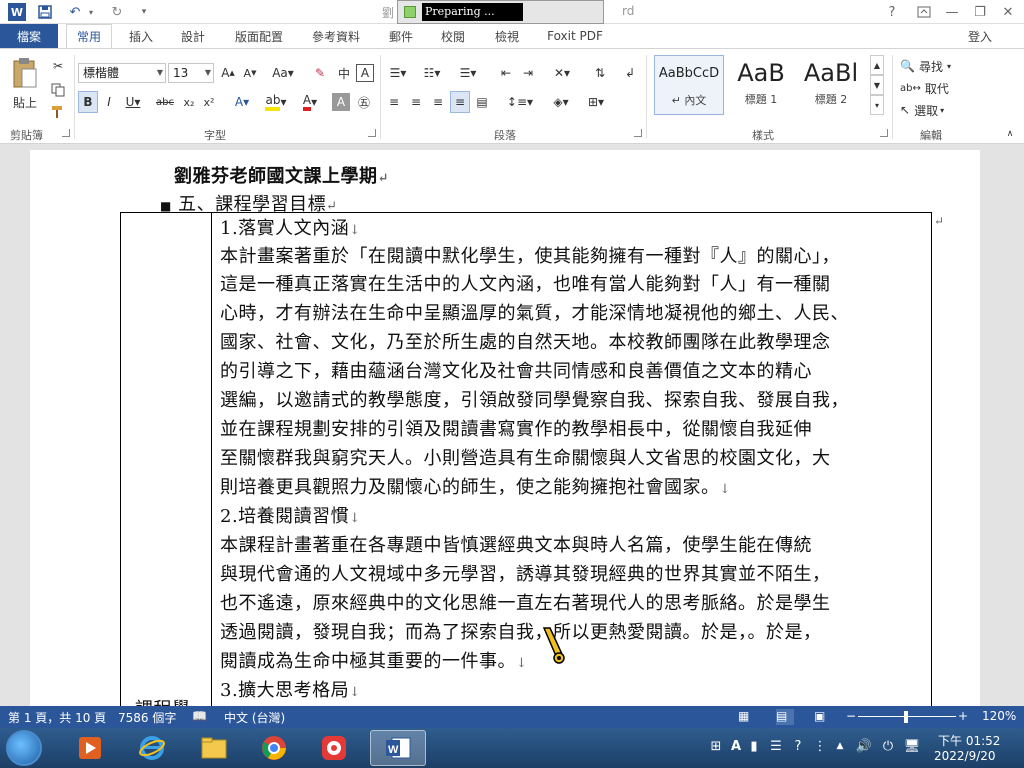 This screenshot has height=768, width=1024. What do you see at coordinates (912, 746) in the screenshot?
I see `network-icon: 🖥` at bounding box center [912, 746].